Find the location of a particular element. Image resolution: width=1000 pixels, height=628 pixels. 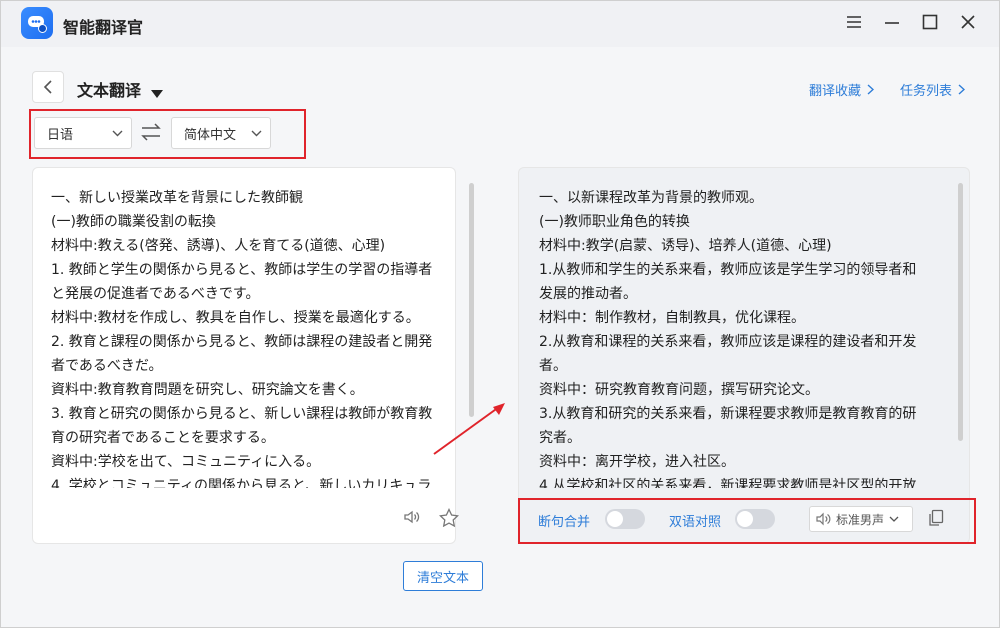

target-line: 4.从学校和社区的关系来看，新课程要求教师是社区型的开放 is located at coordinates (728, 483).